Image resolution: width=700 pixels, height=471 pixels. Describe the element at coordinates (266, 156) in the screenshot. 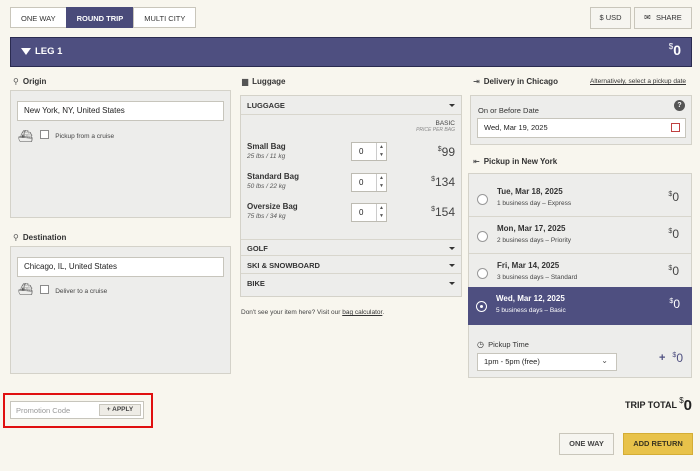

I see `bag-weight: 25 lbs / 11 kg` at that location.